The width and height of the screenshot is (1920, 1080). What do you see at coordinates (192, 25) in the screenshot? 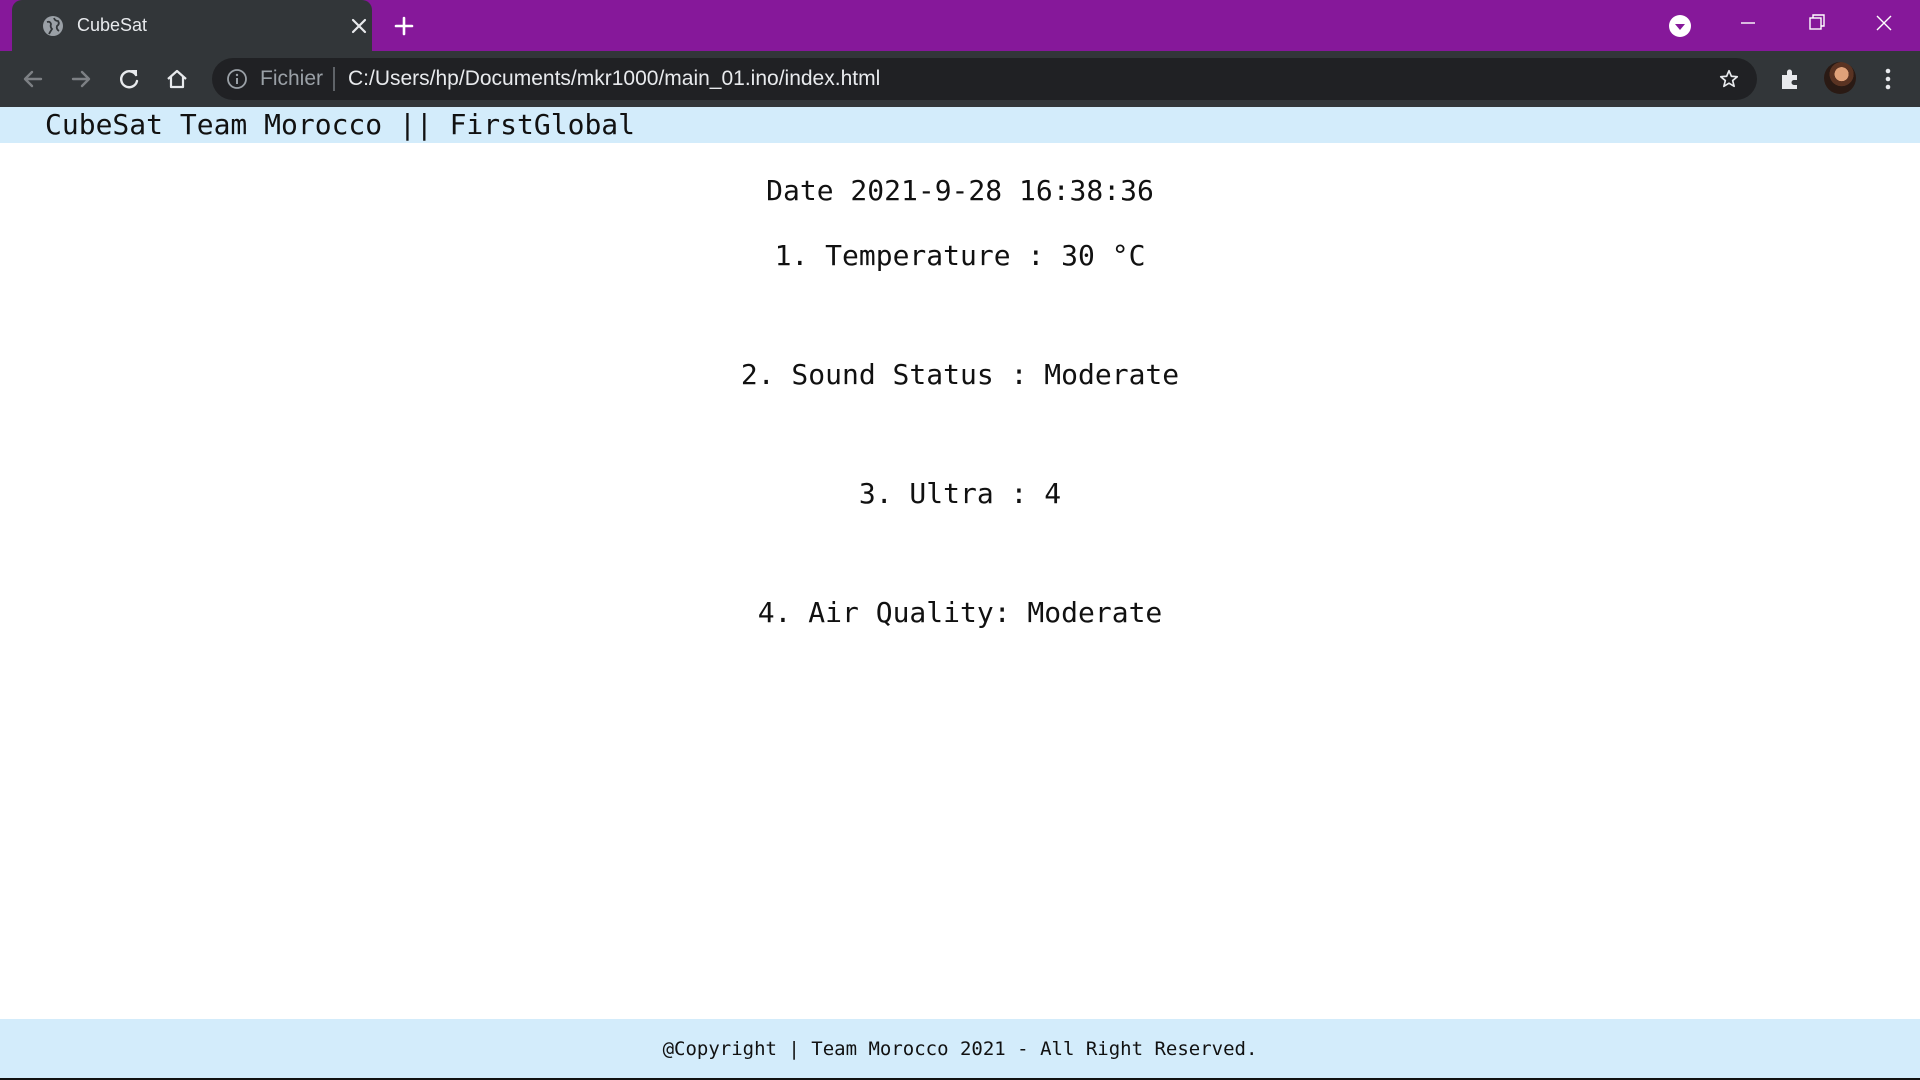
I see `browser-tab-cubesat: CubeSat` at bounding box center [192, 25].